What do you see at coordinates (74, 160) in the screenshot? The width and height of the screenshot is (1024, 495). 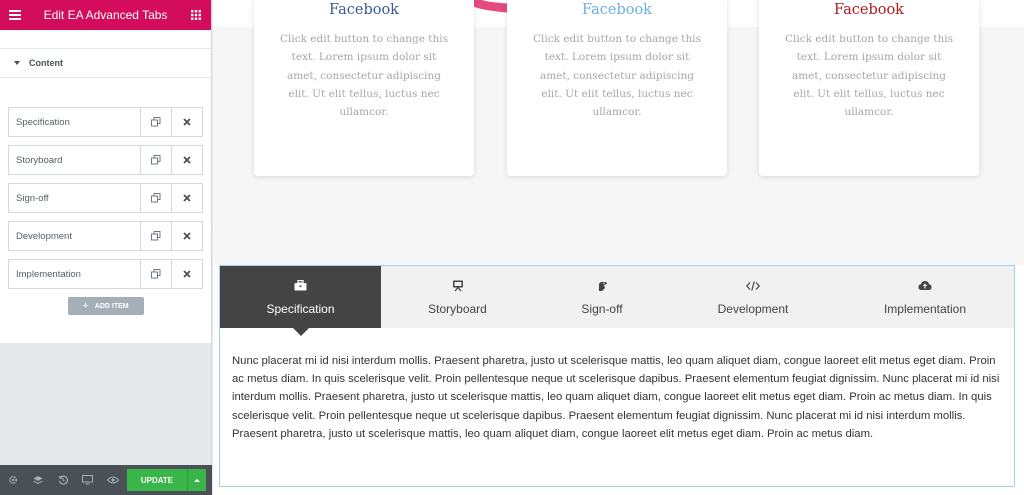 I see `repeater-item-title: Storyboard` at bounding box center [74, 160].